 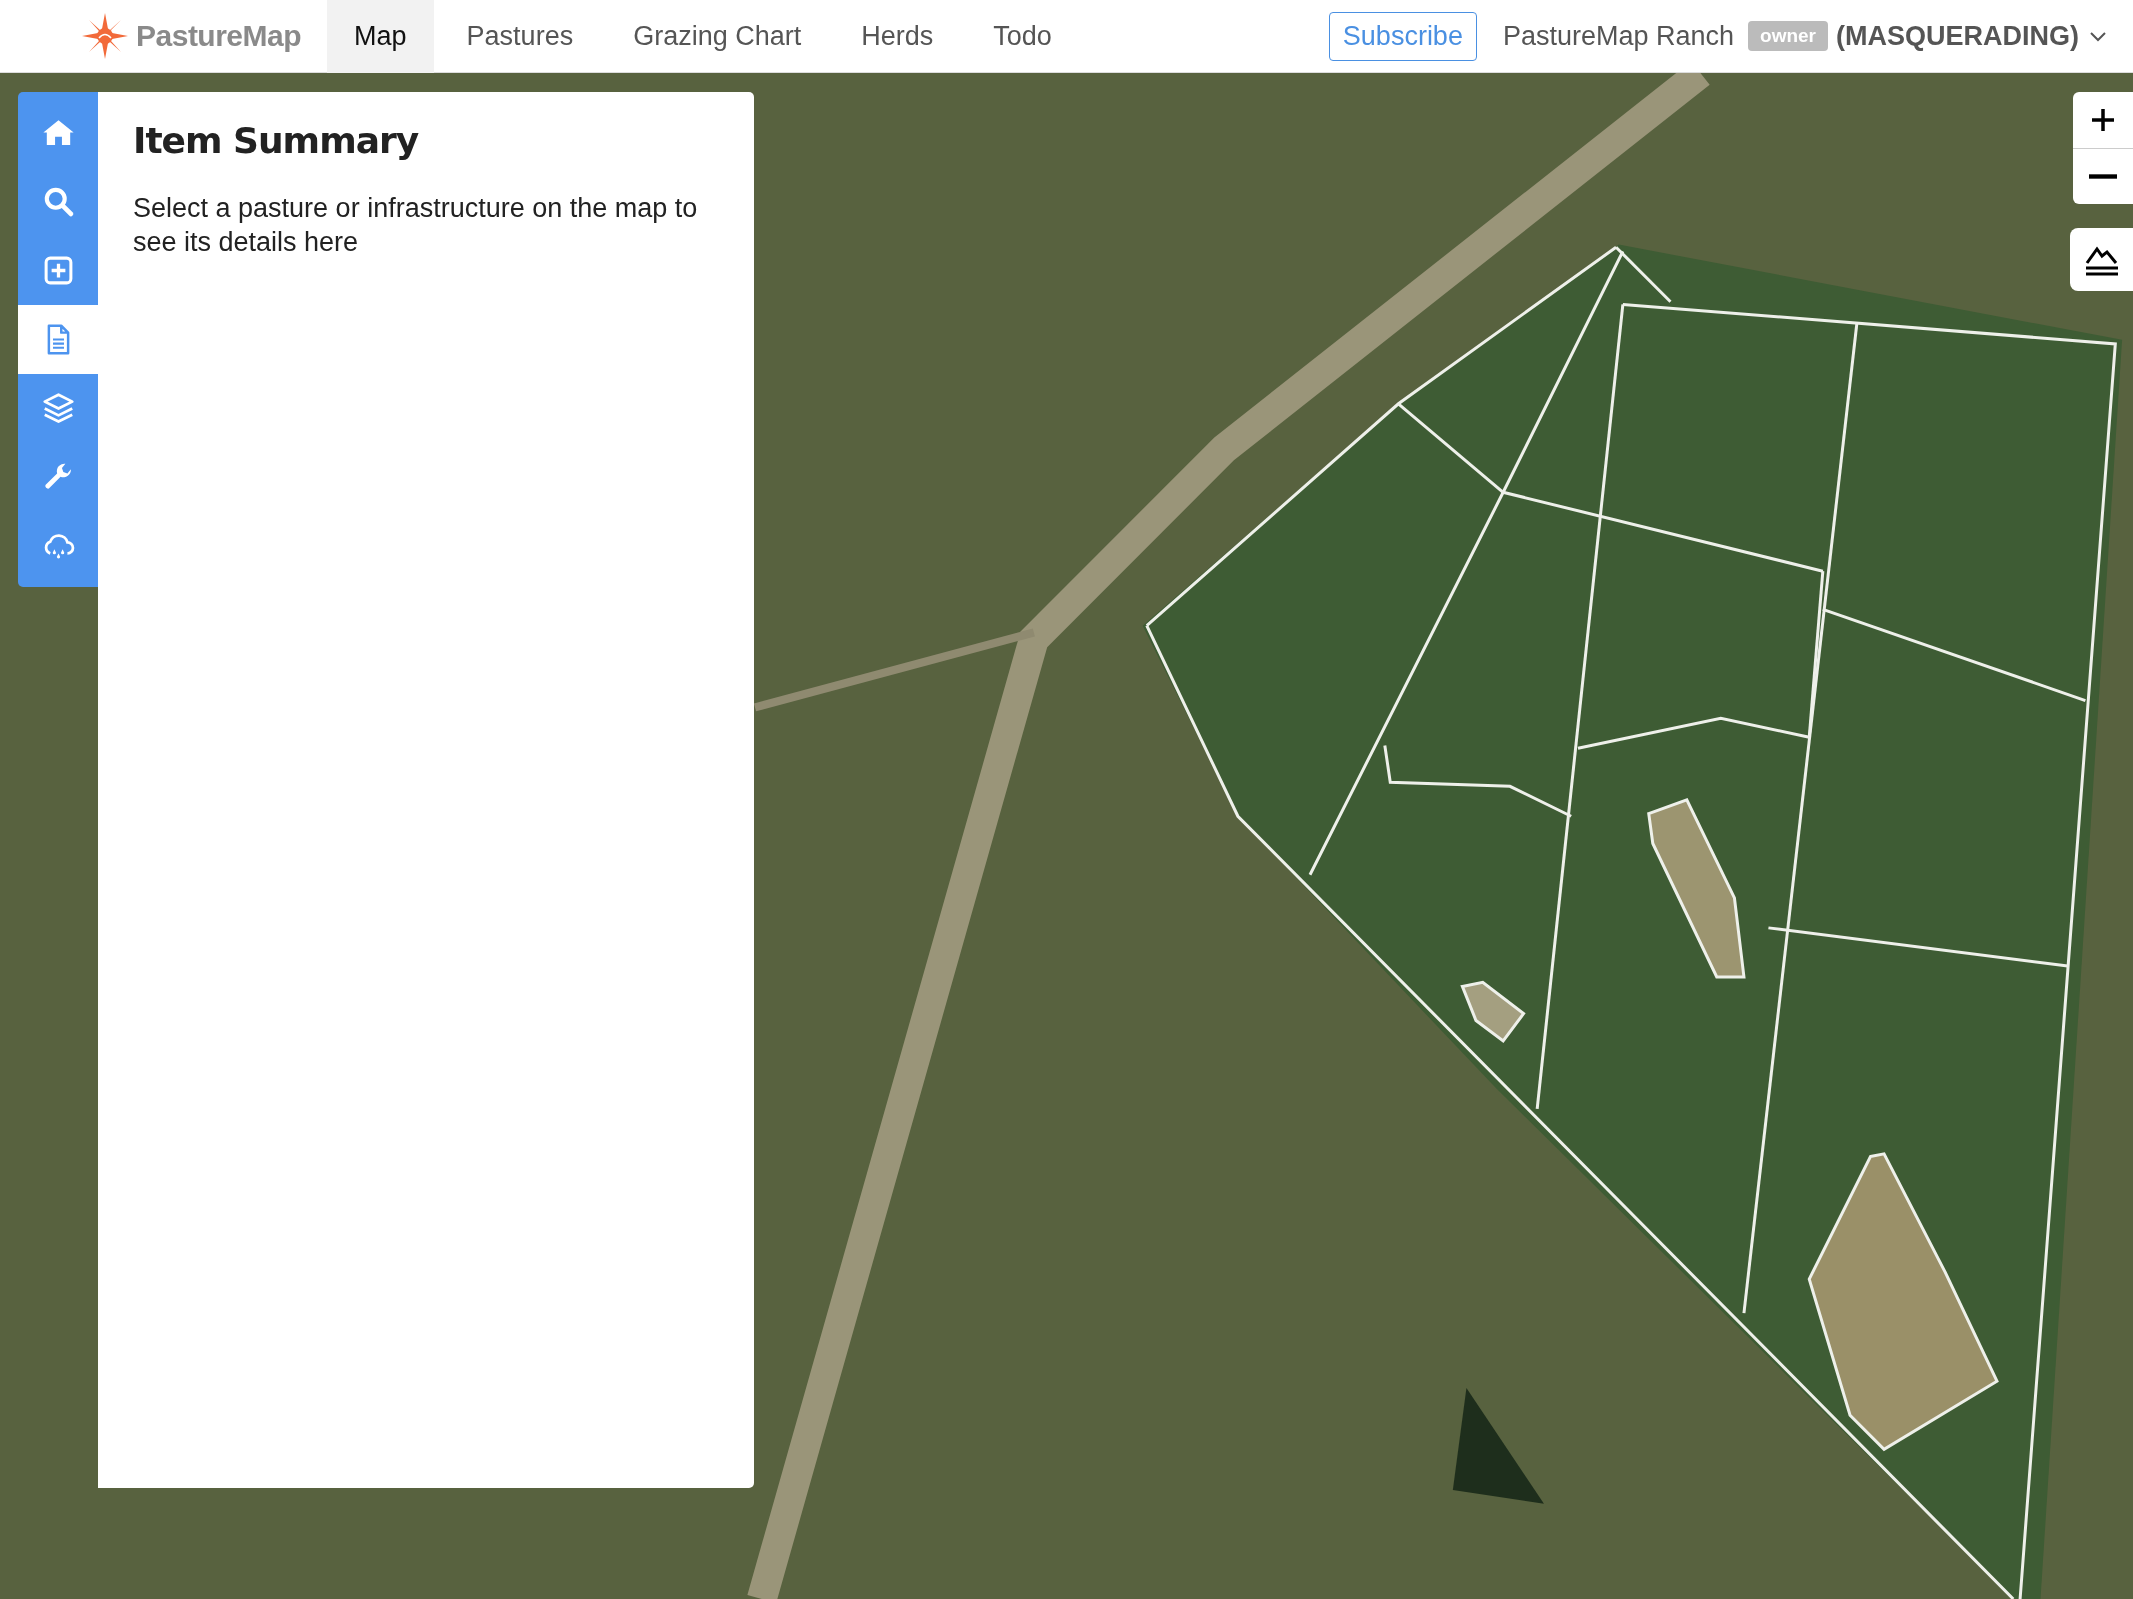 I want to click on masquerade-label: (MASQUERADING), so click(x=1957, y=36).